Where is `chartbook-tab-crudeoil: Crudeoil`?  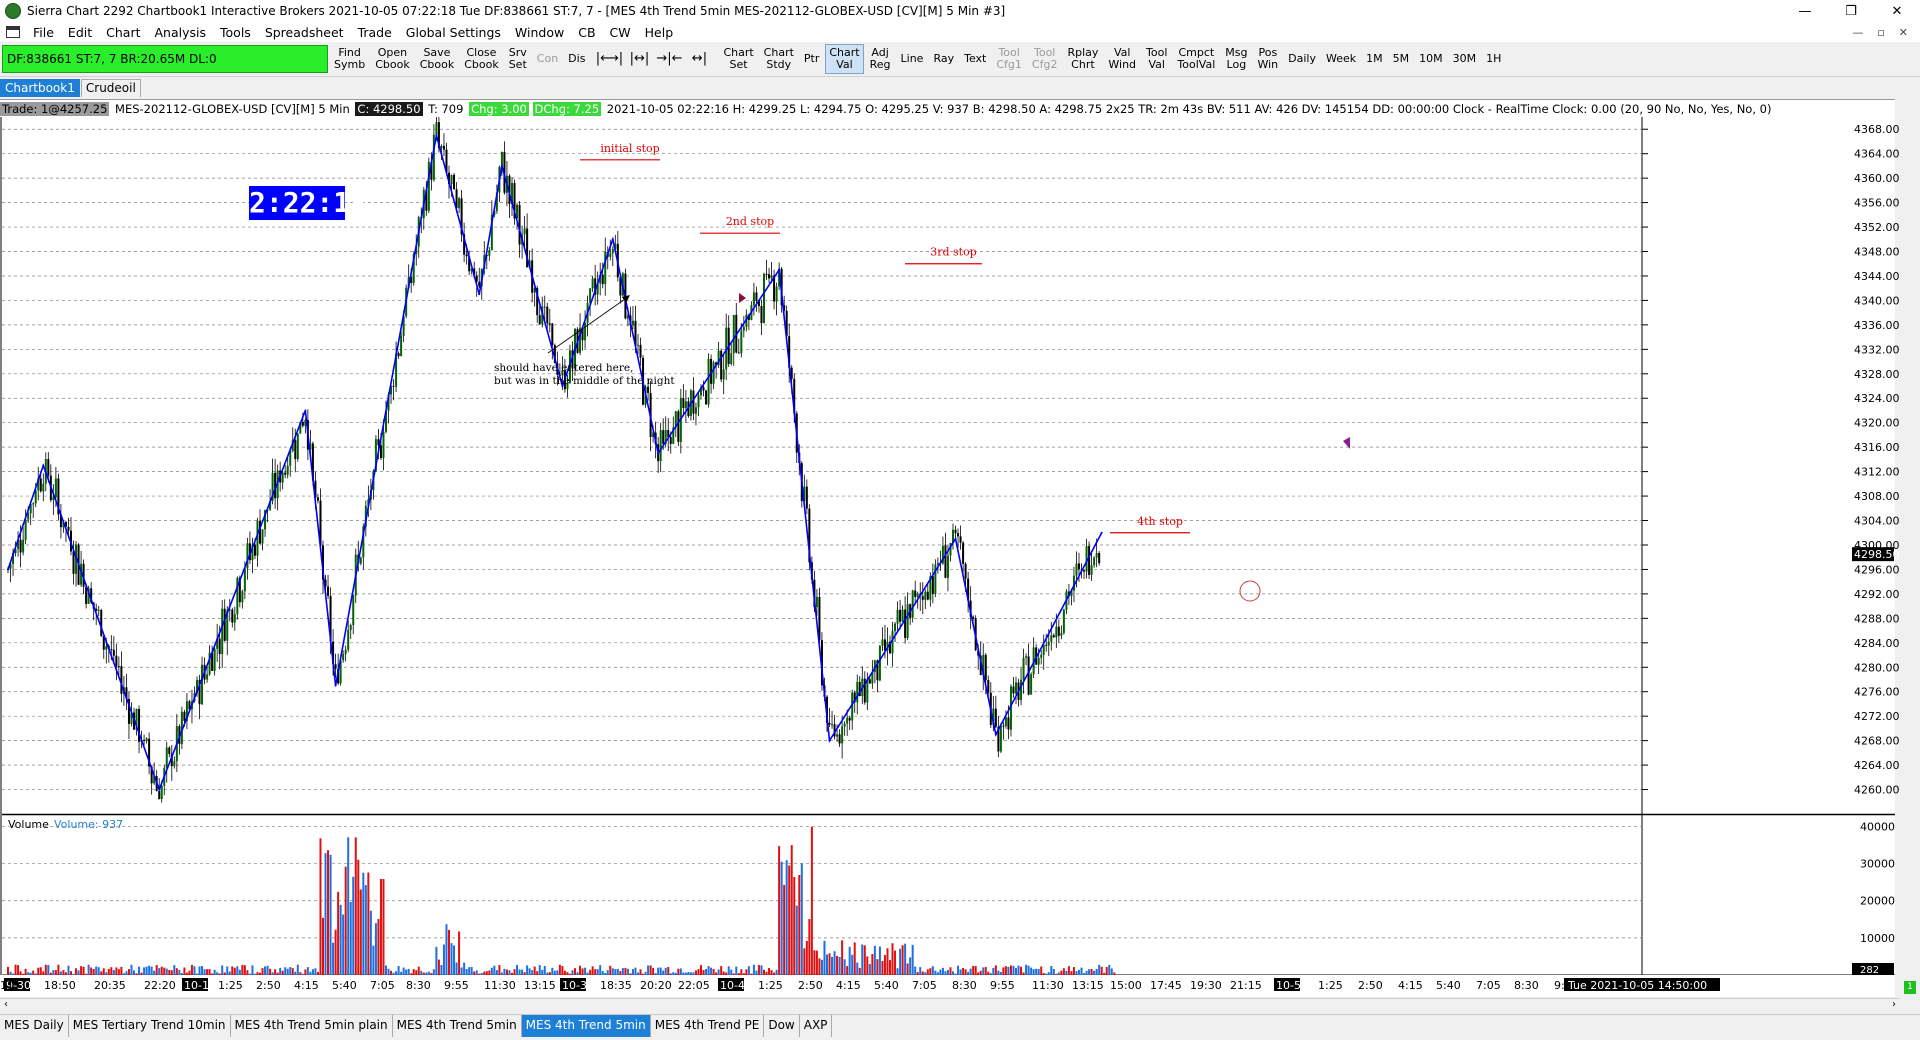 chartbook-tab-crudeoil: Crudeoil is located at coordinates (110, 88).